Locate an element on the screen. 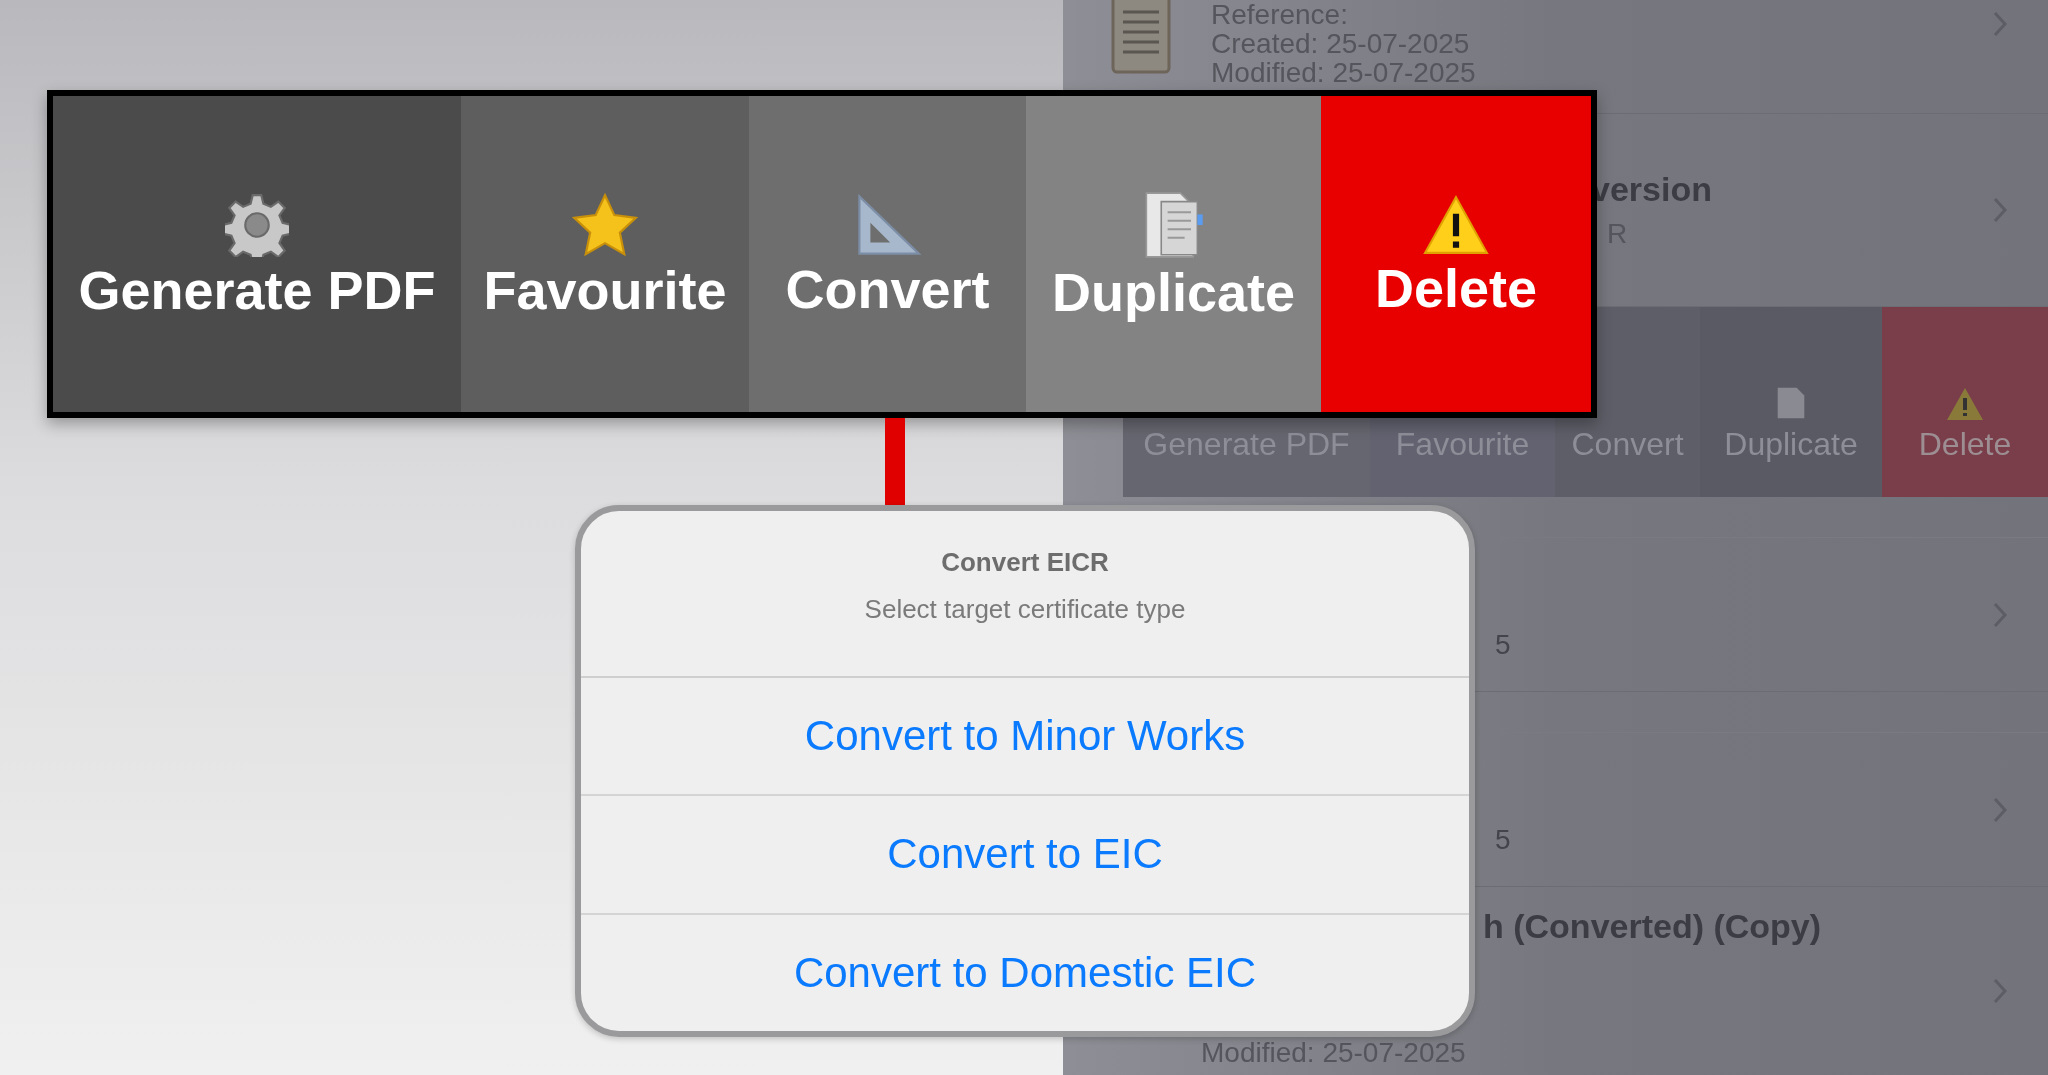 This screenshot has width=2048, height=1075. sheet-option: Convert to Minor Works is located at coordinates (1025, 737).